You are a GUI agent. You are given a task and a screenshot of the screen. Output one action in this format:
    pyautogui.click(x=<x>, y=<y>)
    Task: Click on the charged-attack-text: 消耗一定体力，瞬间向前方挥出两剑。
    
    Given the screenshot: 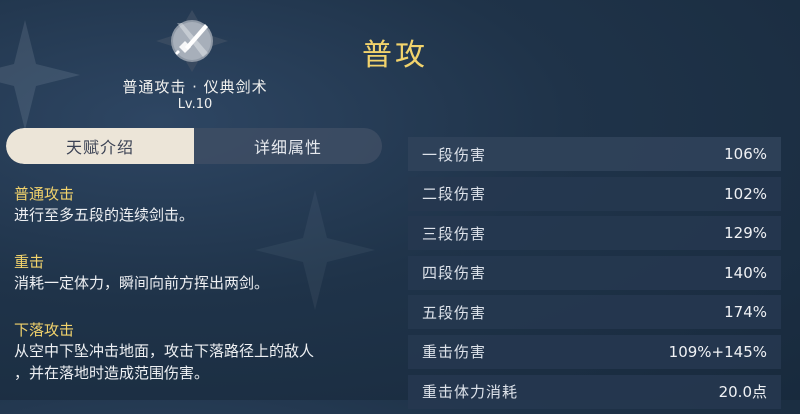 What is the action you would take?
    pyautogui.click(x=199, y=283)
    